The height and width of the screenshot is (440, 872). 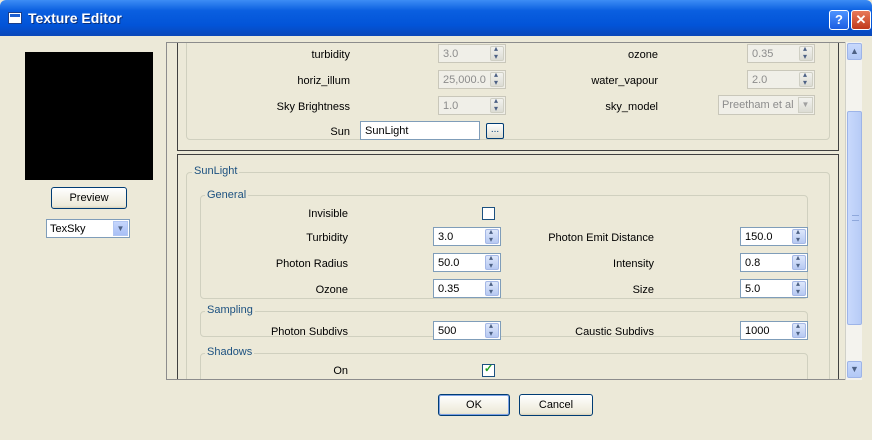 What do you see at coordinates (488, 213) in the screenshot?
I see `invisible-checkbox` at bounding box center [488, 213].